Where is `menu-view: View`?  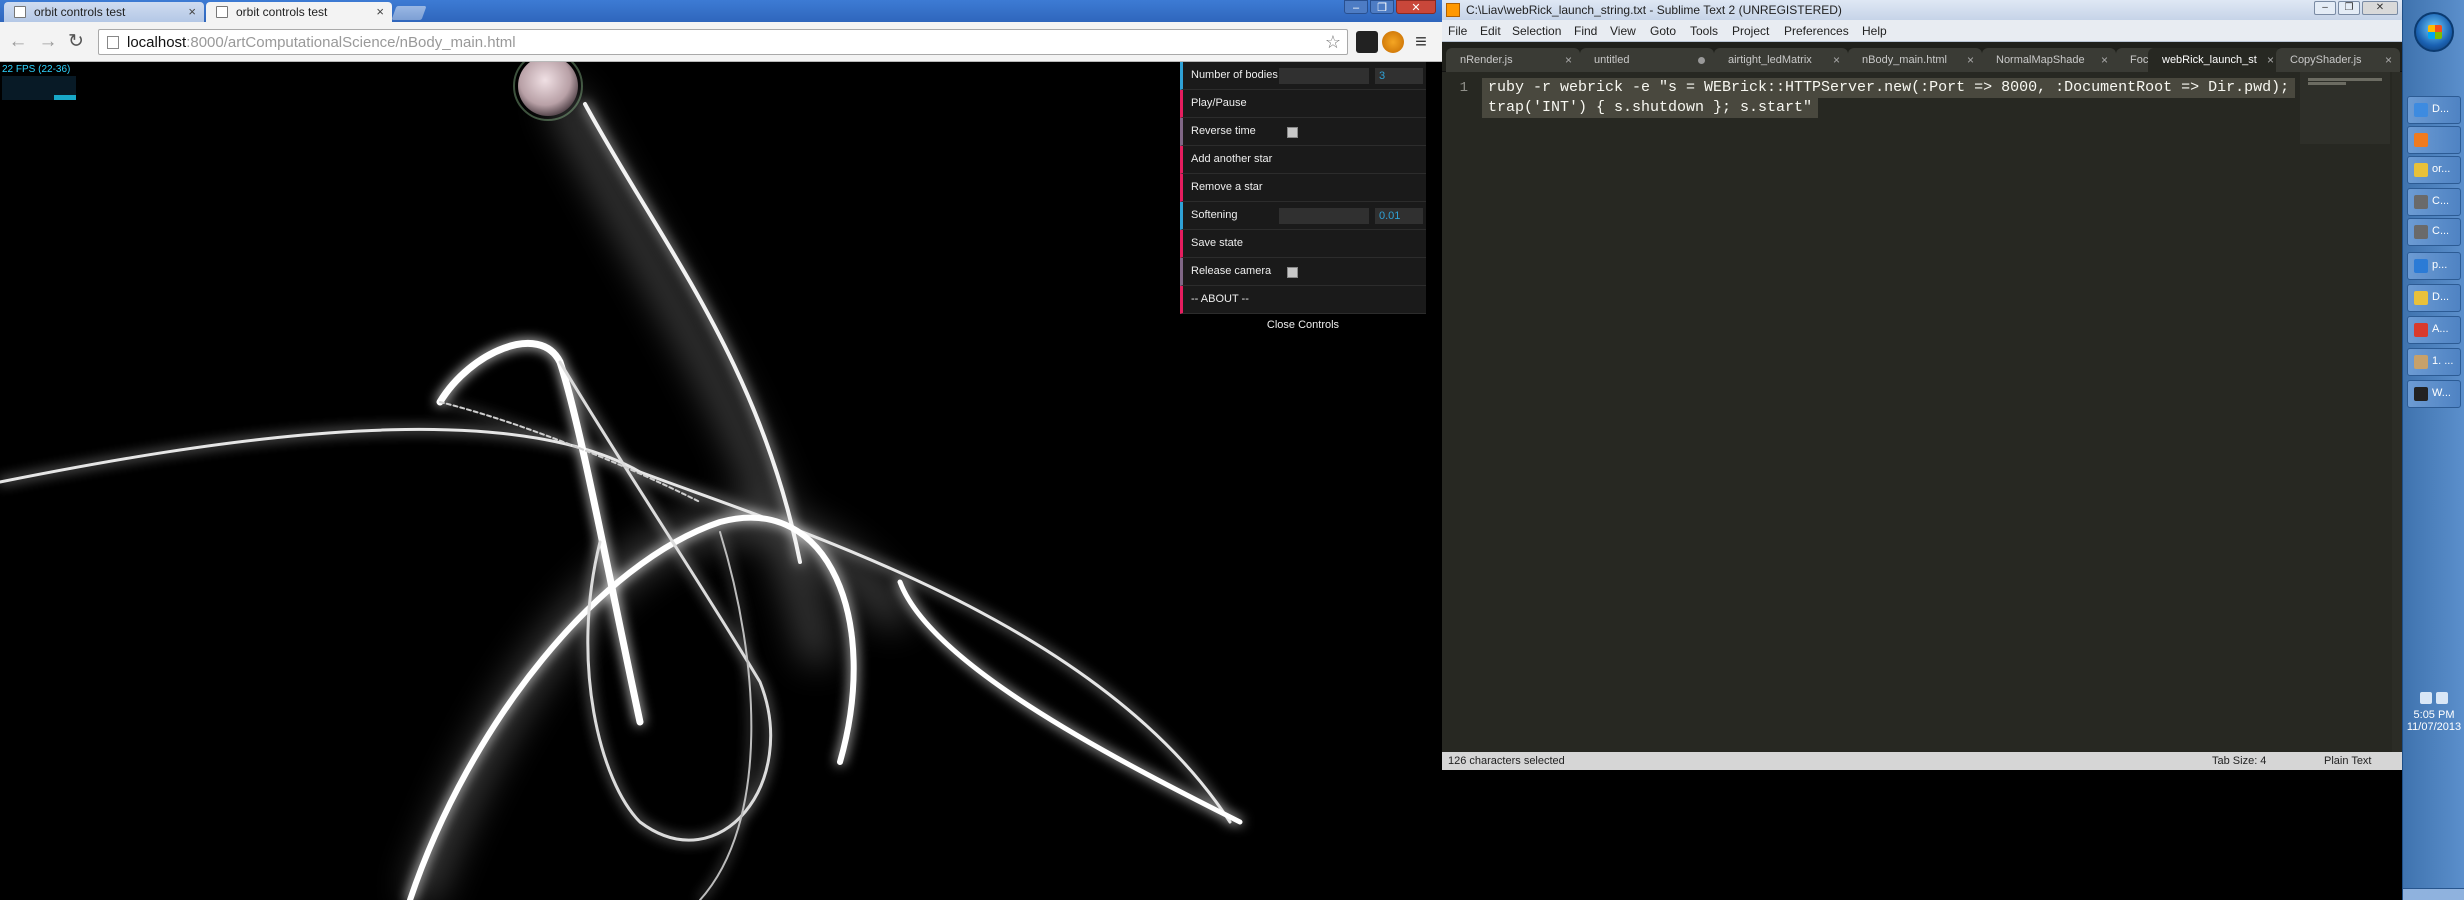 menu-view: View is located at coordinates (1623, 31).